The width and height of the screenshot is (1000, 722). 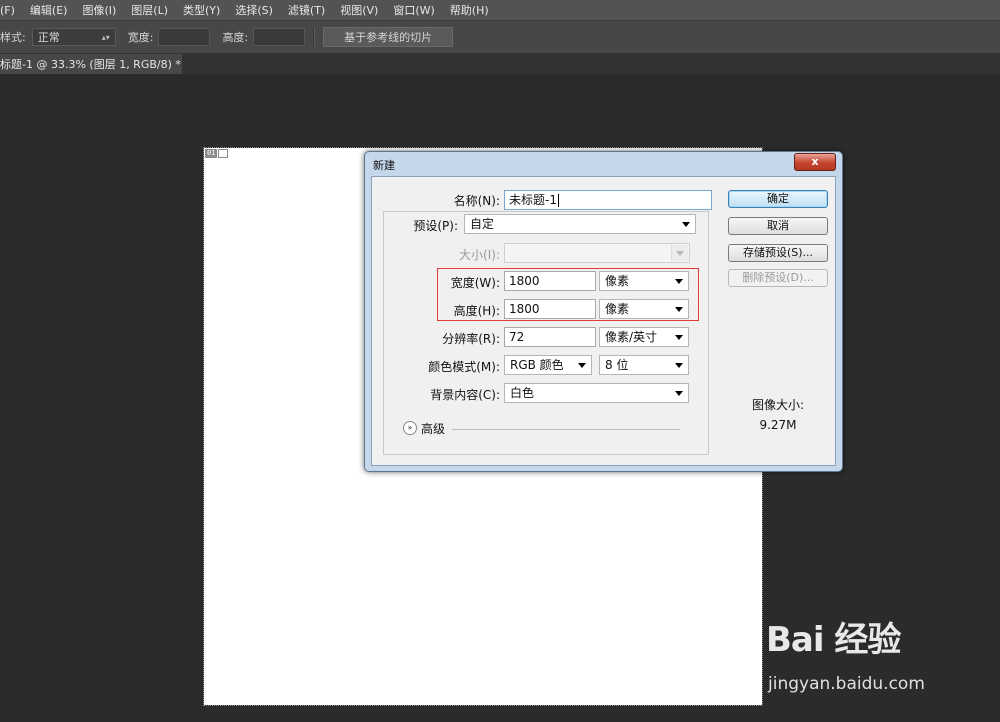 What do you see at coordinates (833, 640) in the screenshot?
I see `watermark-logo: Bai 经验` at bounding box center [833, 640].